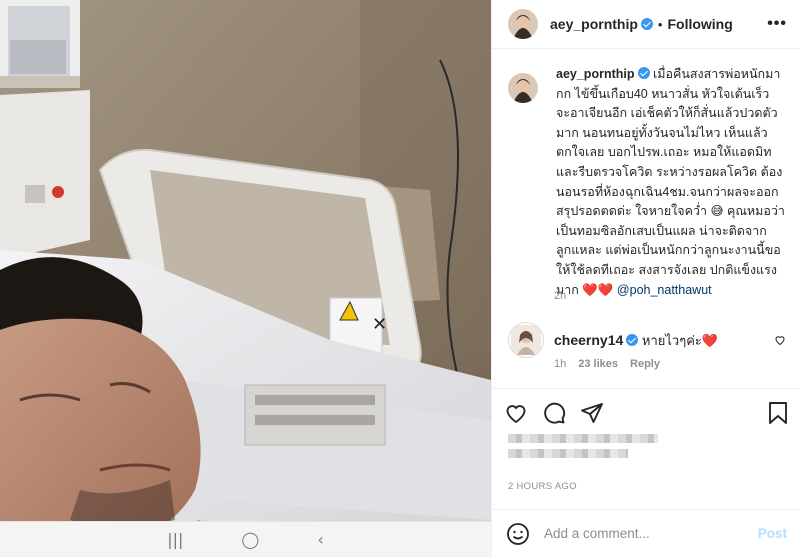  I want to click on bookmark-icon, so click(778, 413).